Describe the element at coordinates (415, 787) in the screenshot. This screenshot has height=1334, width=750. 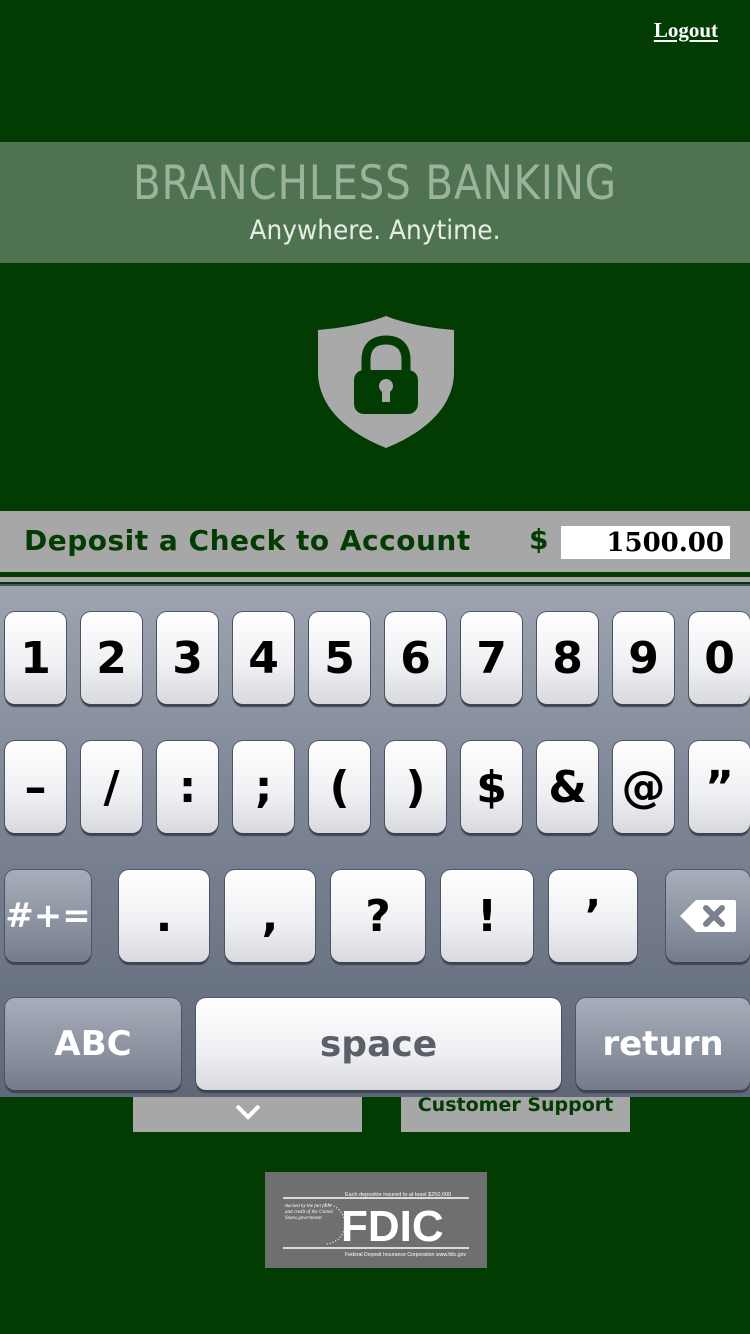
I see `key-close-paren: )` at that location.